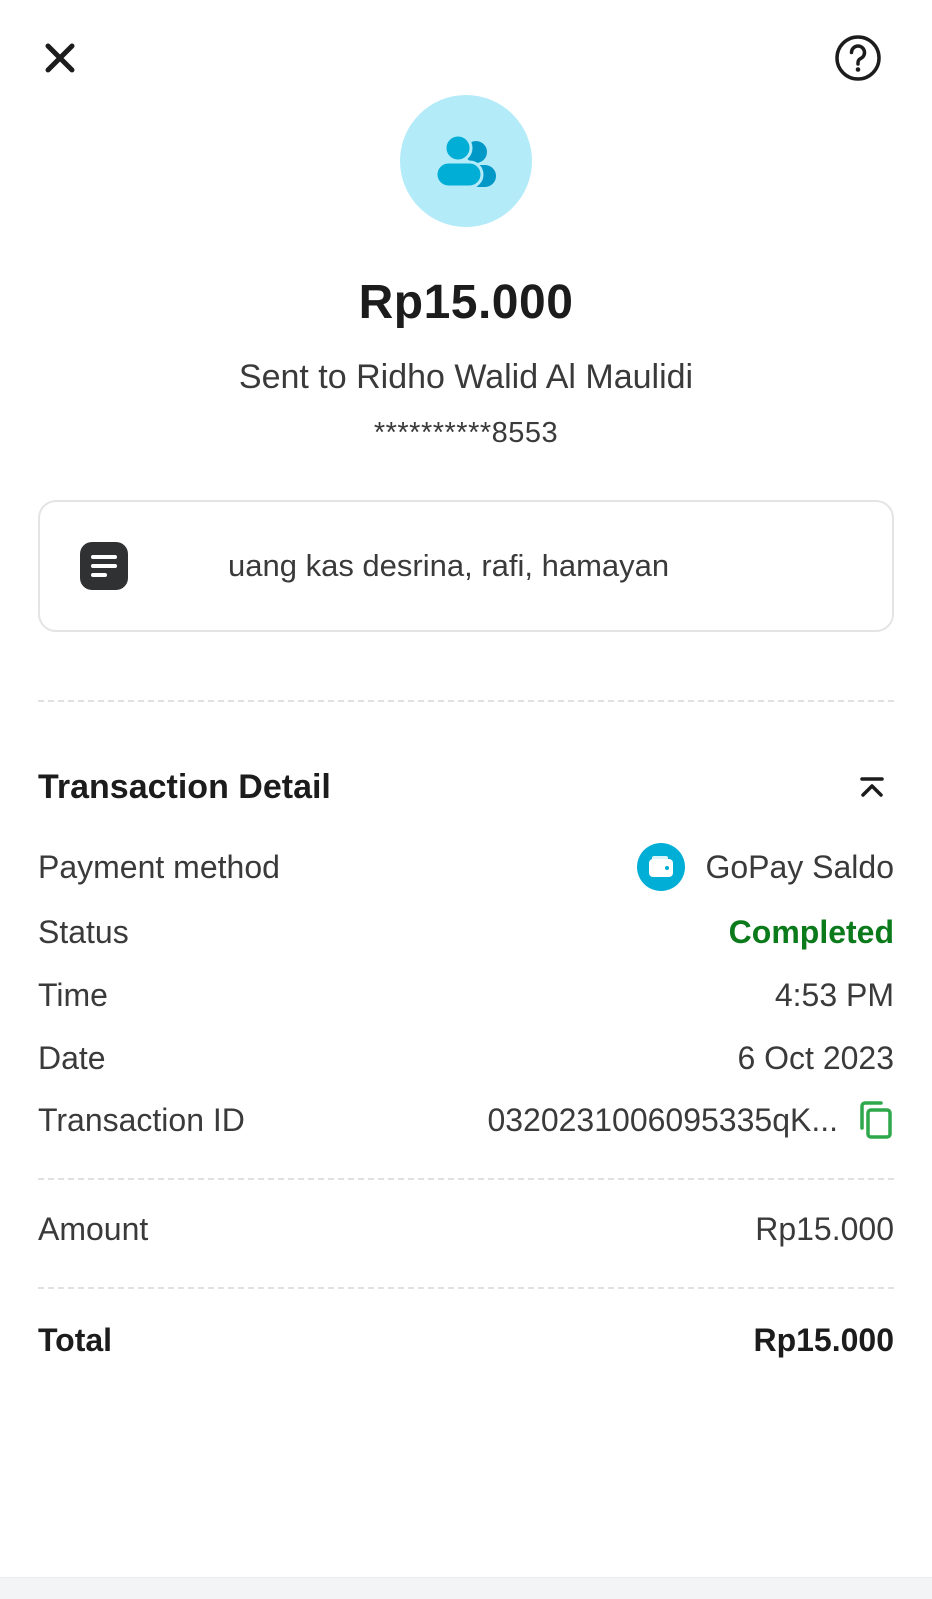 This screenshot has height=1599, width=932. I want to click on date-row: Date 6 Oct 2023, so click(466, 1058).